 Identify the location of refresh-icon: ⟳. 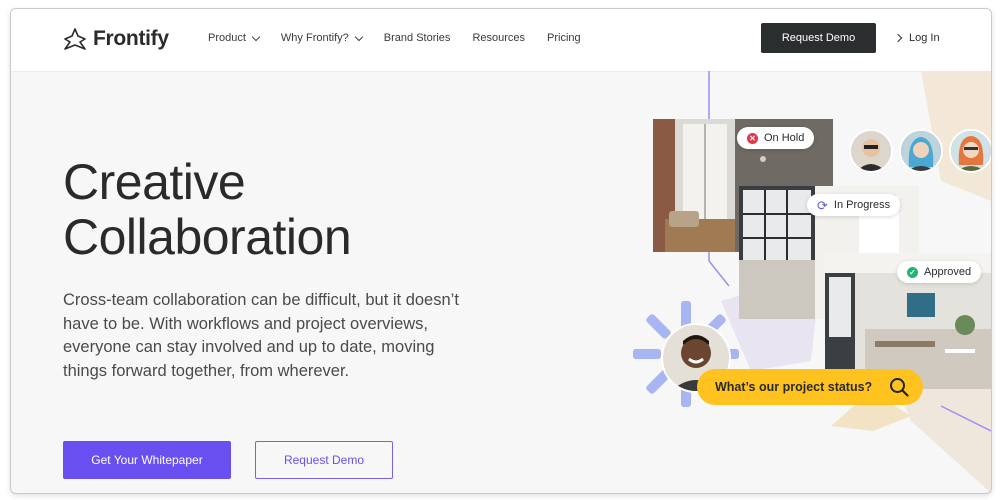
(822, 205).